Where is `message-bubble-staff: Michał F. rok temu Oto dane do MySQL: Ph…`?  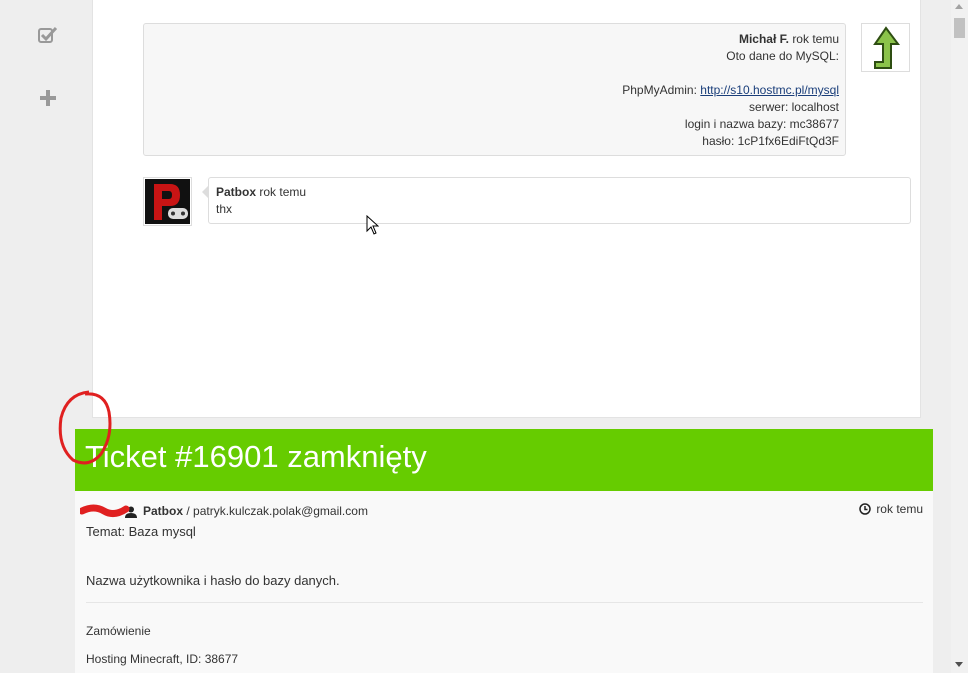 message-bubble-staff: Michał F. rok temu Oto dane do MySQL: Ph… is located at coordinates (494, 89).